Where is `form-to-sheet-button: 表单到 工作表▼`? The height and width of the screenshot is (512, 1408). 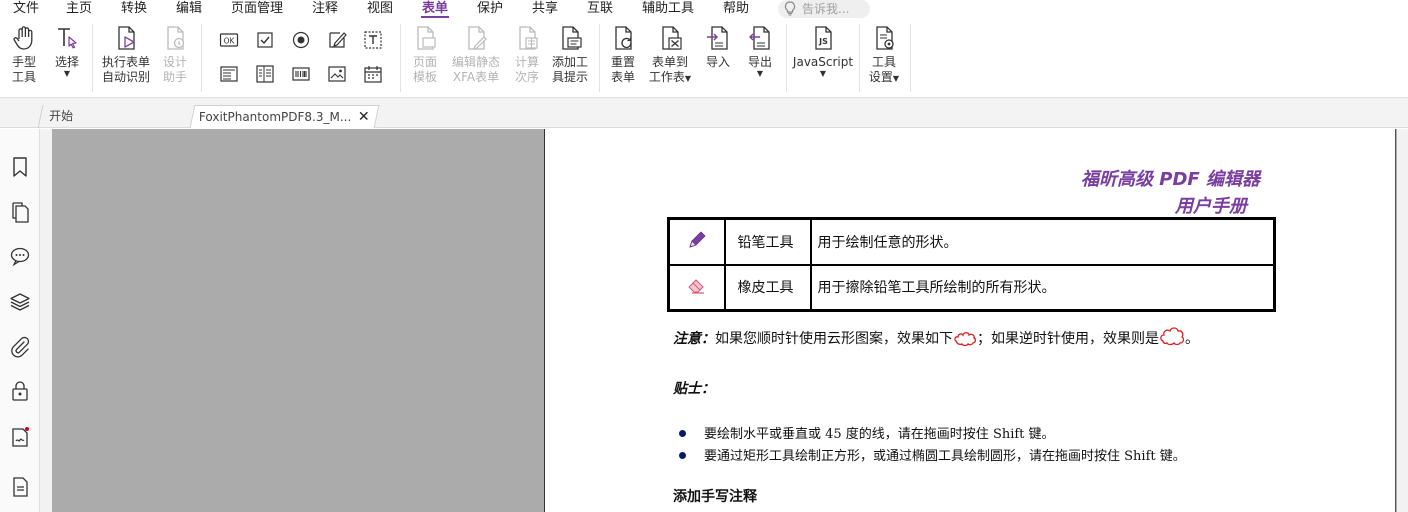
form-to-sheet-button: 表单到 工作表▼ is located at coordinates (670, 55).